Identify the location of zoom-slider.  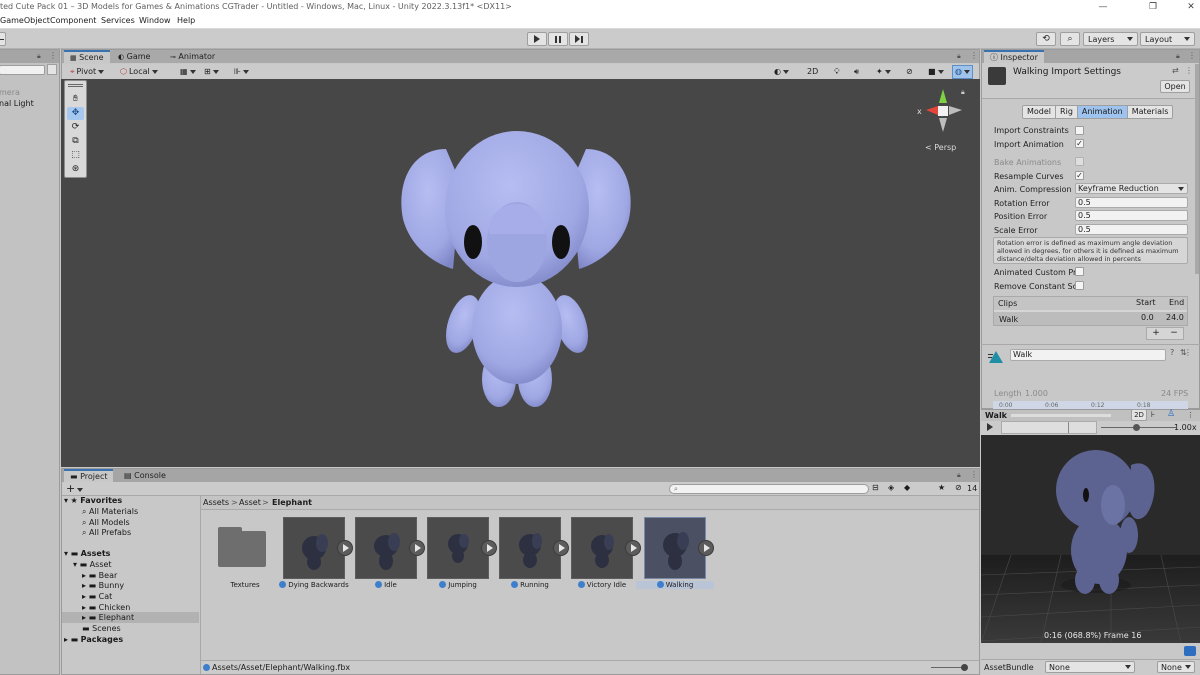
(949, 667).